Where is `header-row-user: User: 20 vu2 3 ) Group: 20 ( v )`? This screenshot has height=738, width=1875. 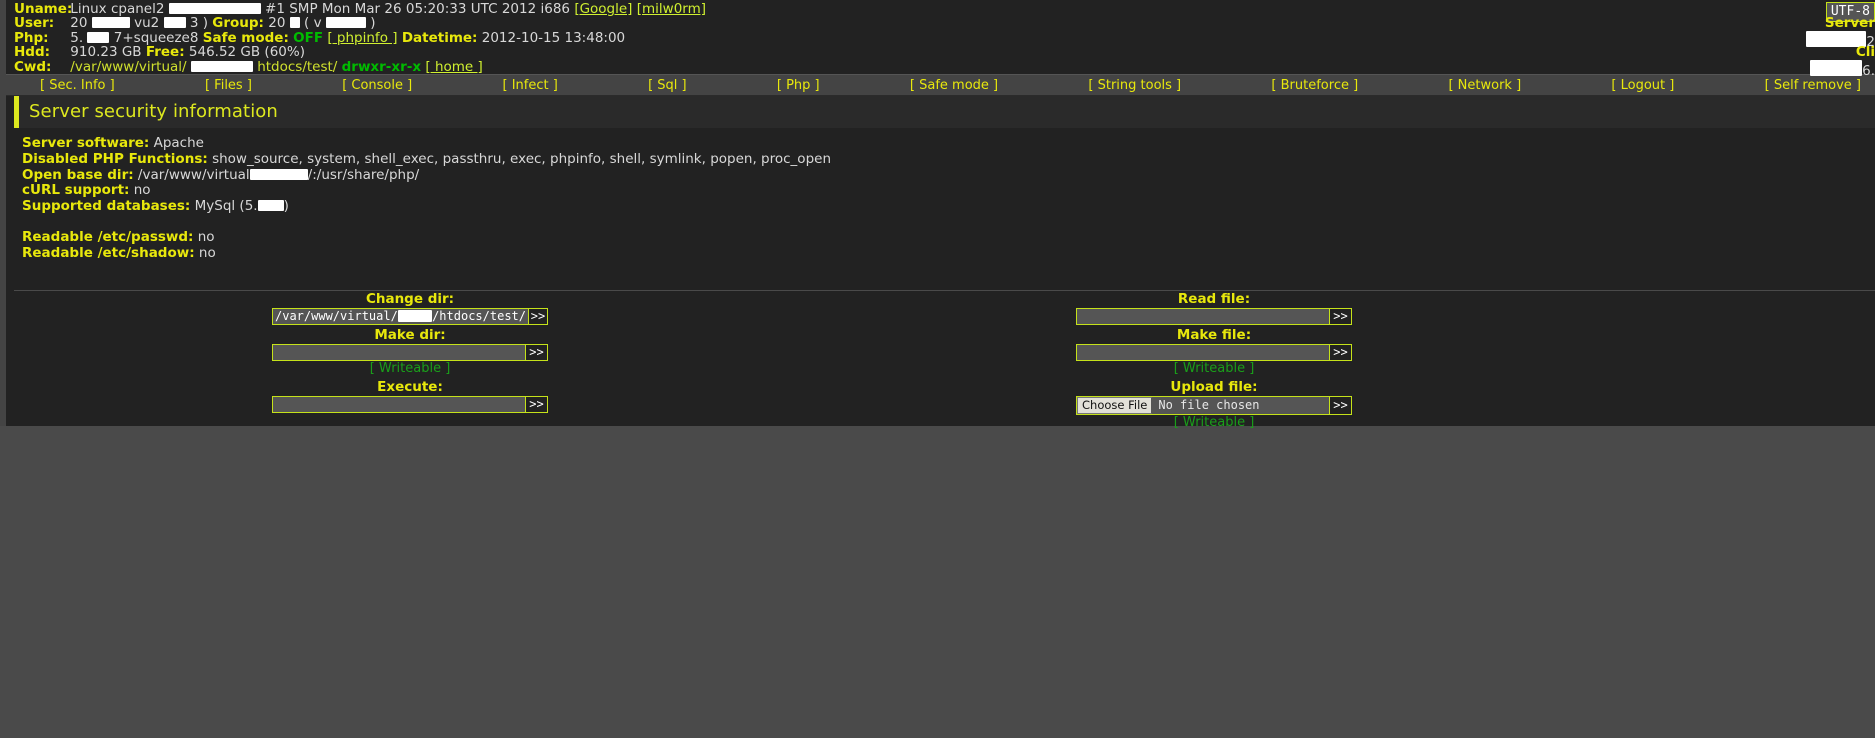
header-row-user: User: 20 vu2 3 ) Group: 20 ( v ) is located at coordinates (360, 23).